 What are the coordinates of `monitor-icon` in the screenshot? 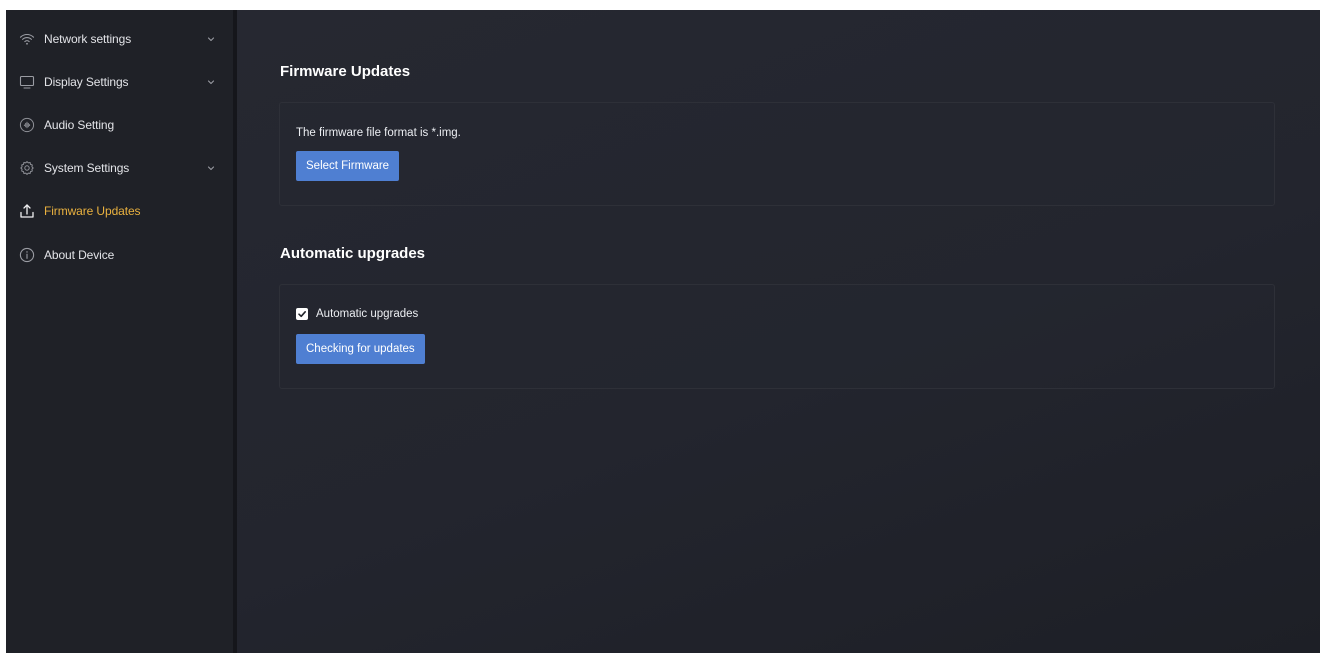 It's located at (27, 82).